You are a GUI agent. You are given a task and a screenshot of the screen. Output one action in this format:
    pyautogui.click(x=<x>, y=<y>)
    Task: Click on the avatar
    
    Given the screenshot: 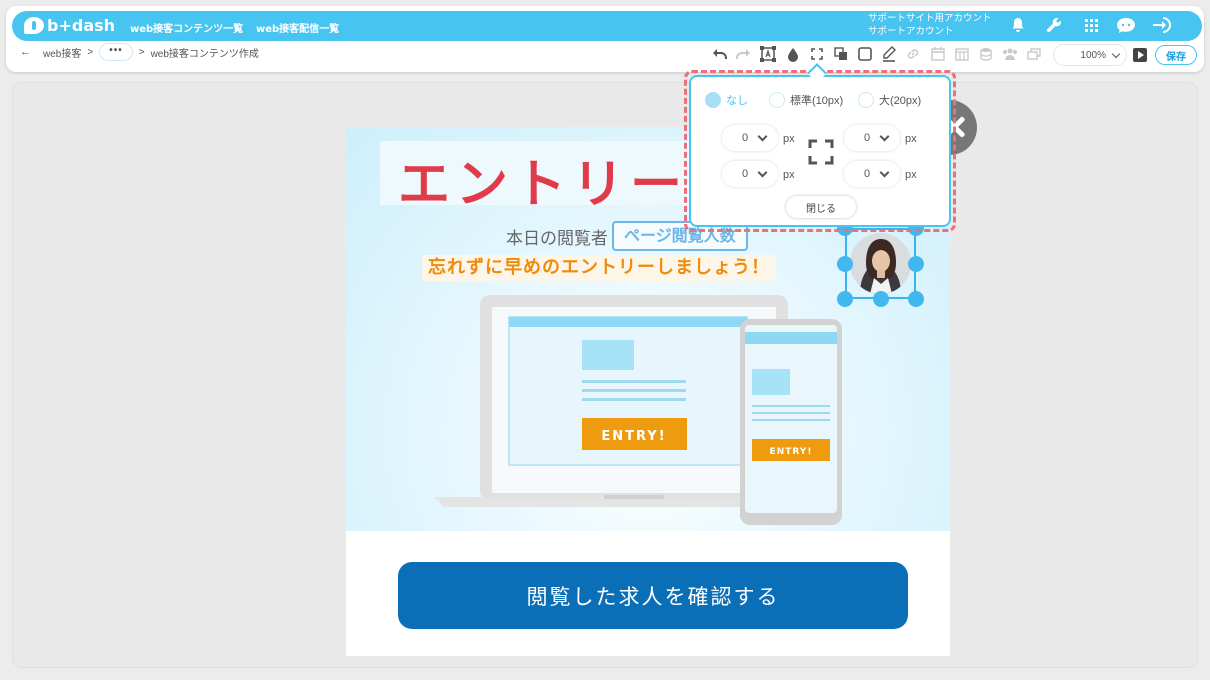 What is the action you would take?
    pyautogui.click(x=880, y=263)
    